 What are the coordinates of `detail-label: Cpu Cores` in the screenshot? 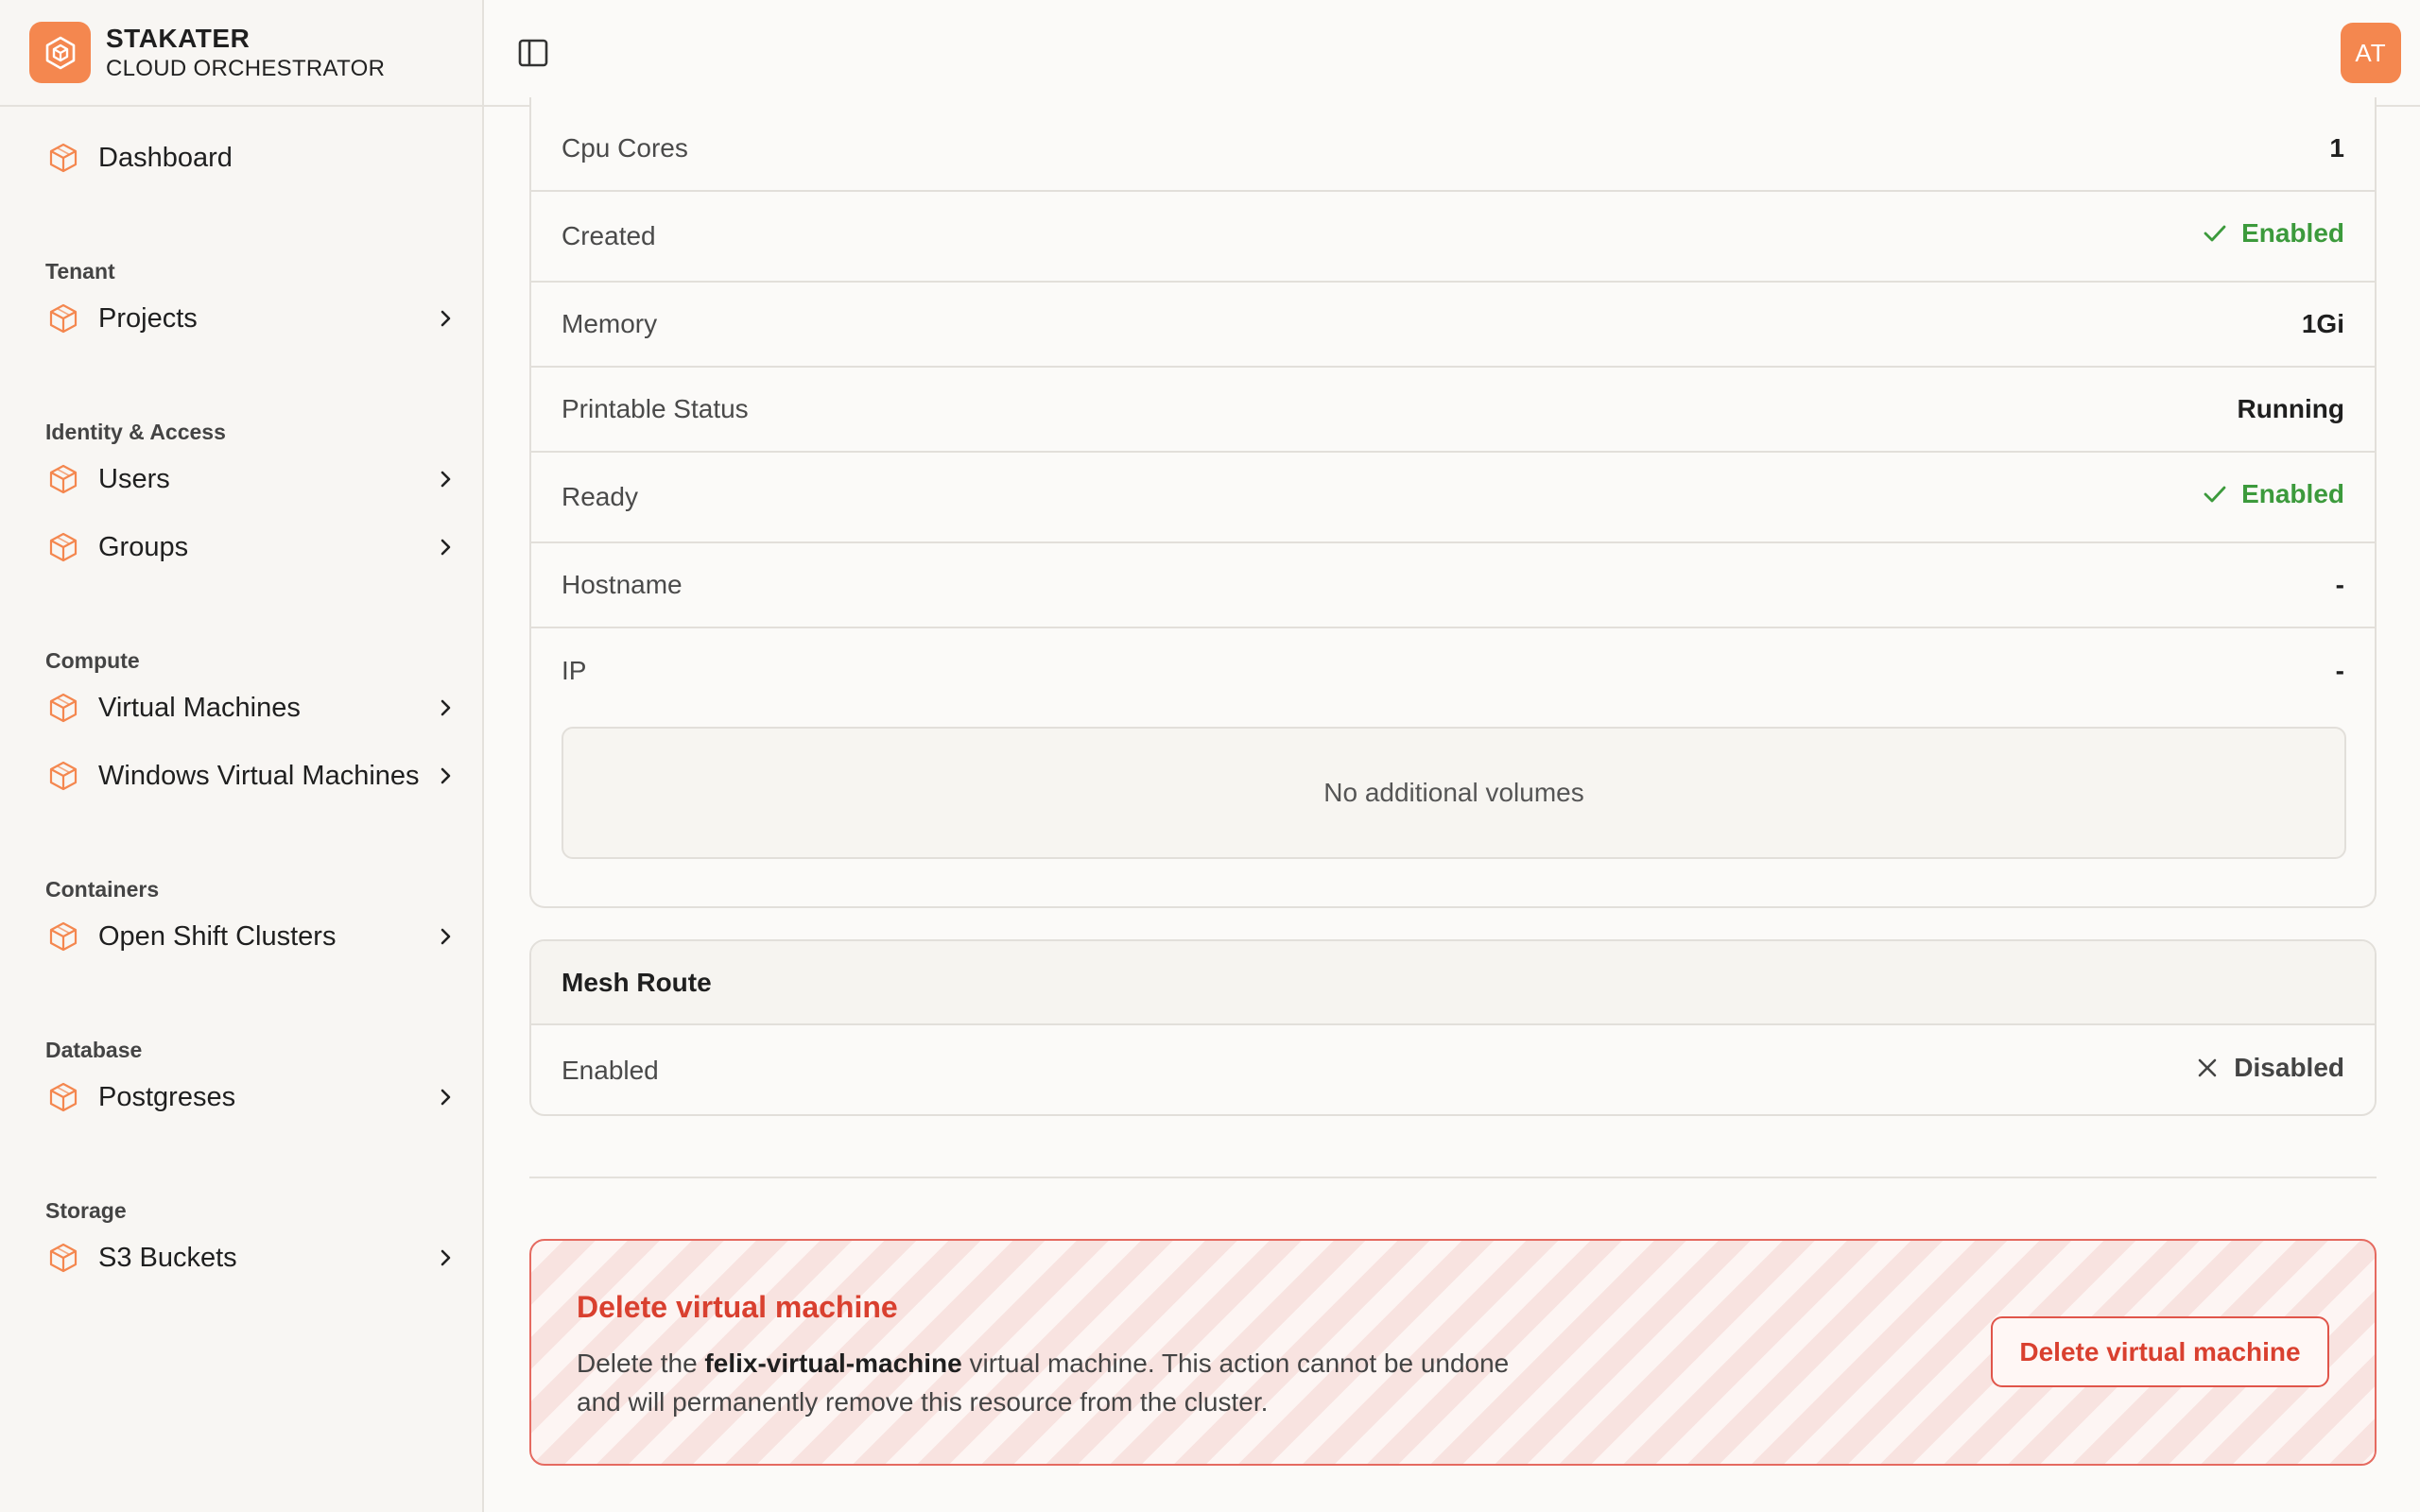 It's located at (625, 148).